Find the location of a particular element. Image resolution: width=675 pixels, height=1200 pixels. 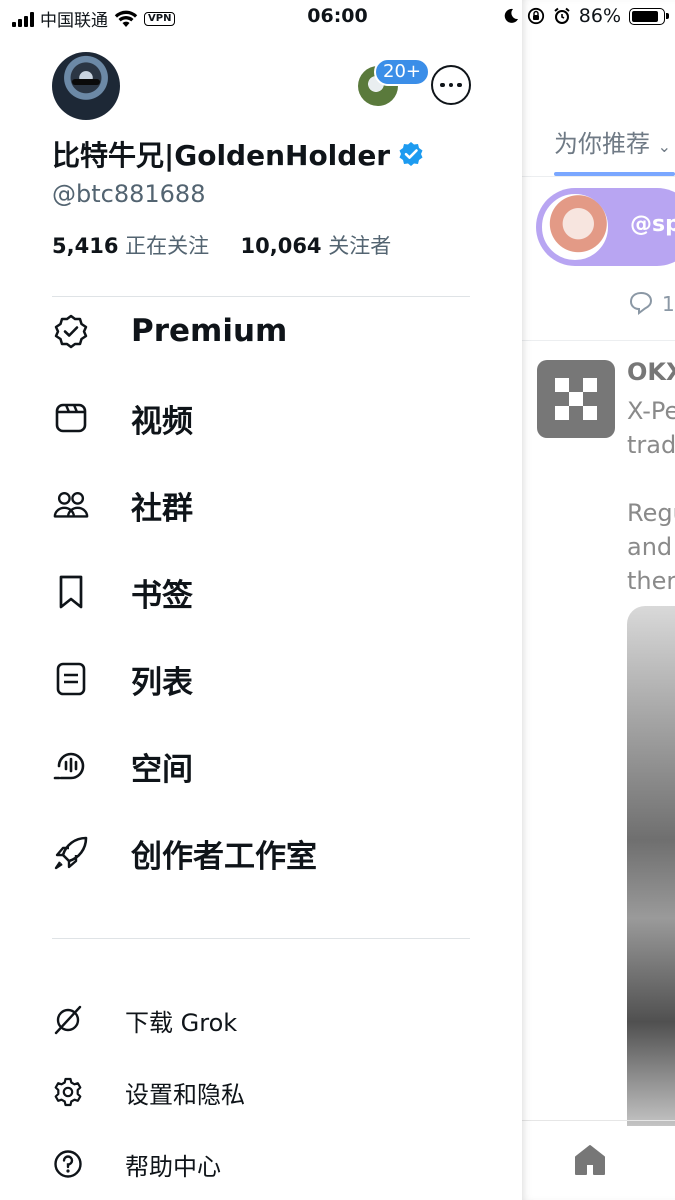

follow-stats: 5,416 正在关注 10,064 关注者 is located at coordinates (221, 245).